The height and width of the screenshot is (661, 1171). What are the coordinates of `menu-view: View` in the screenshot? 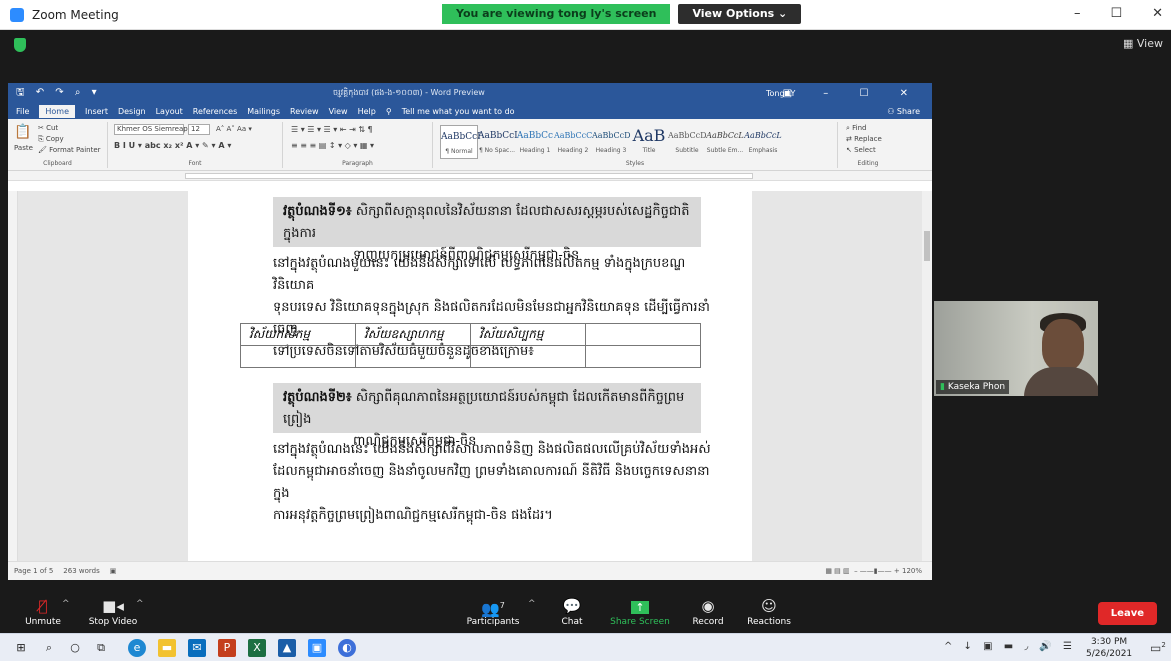 It's located at (338, 111).